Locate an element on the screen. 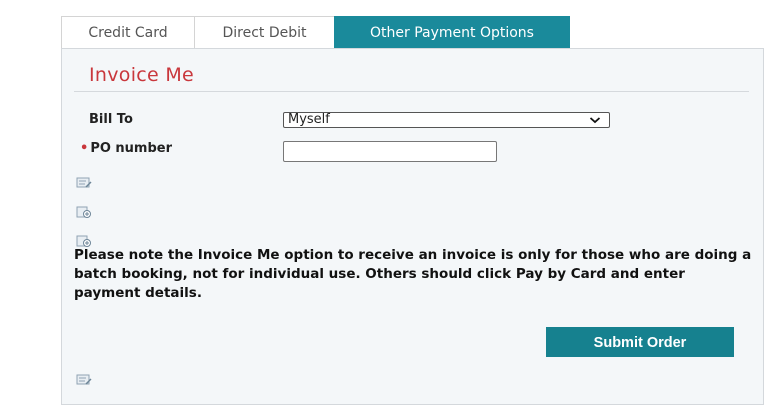 The height and width of the screenshot is (413, 767). required-marker: • is located at coordinates (84, 148).